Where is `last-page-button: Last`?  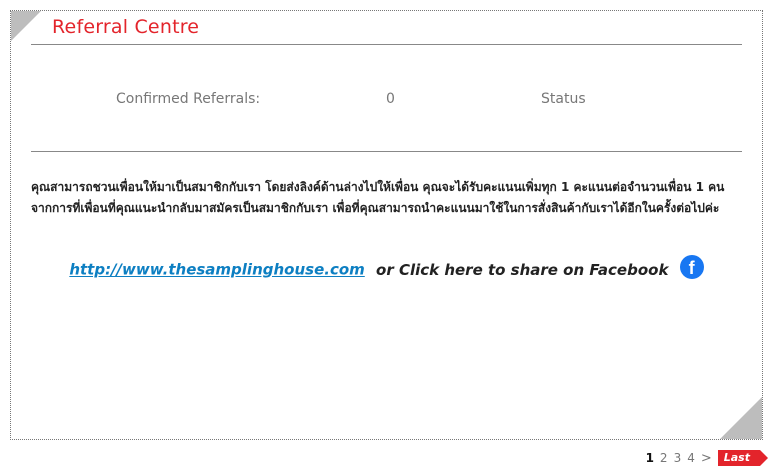
last-page-button: Last is located at coordinates (743, 458).